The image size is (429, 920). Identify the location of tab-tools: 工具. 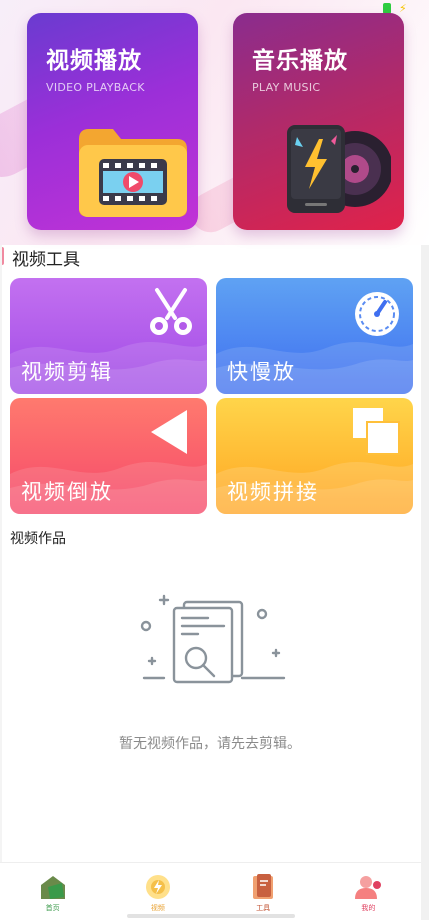
(263, 891).